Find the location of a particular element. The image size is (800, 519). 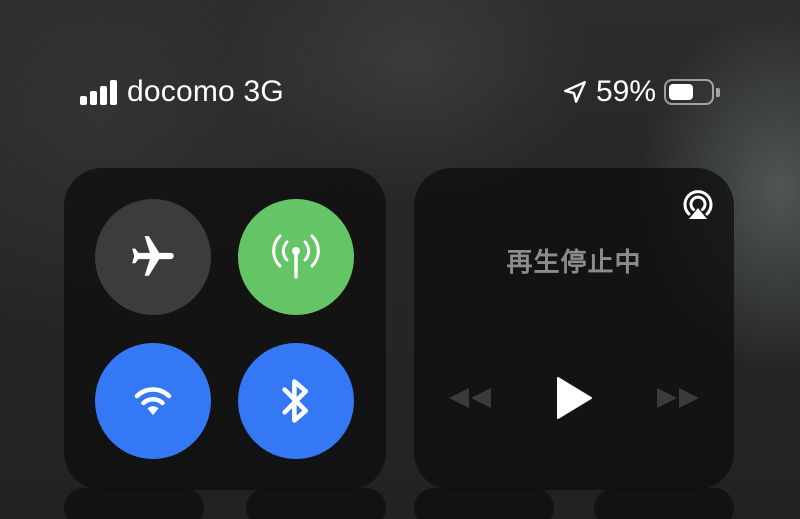

battery-level-fill is located at coordinates (681, 92).